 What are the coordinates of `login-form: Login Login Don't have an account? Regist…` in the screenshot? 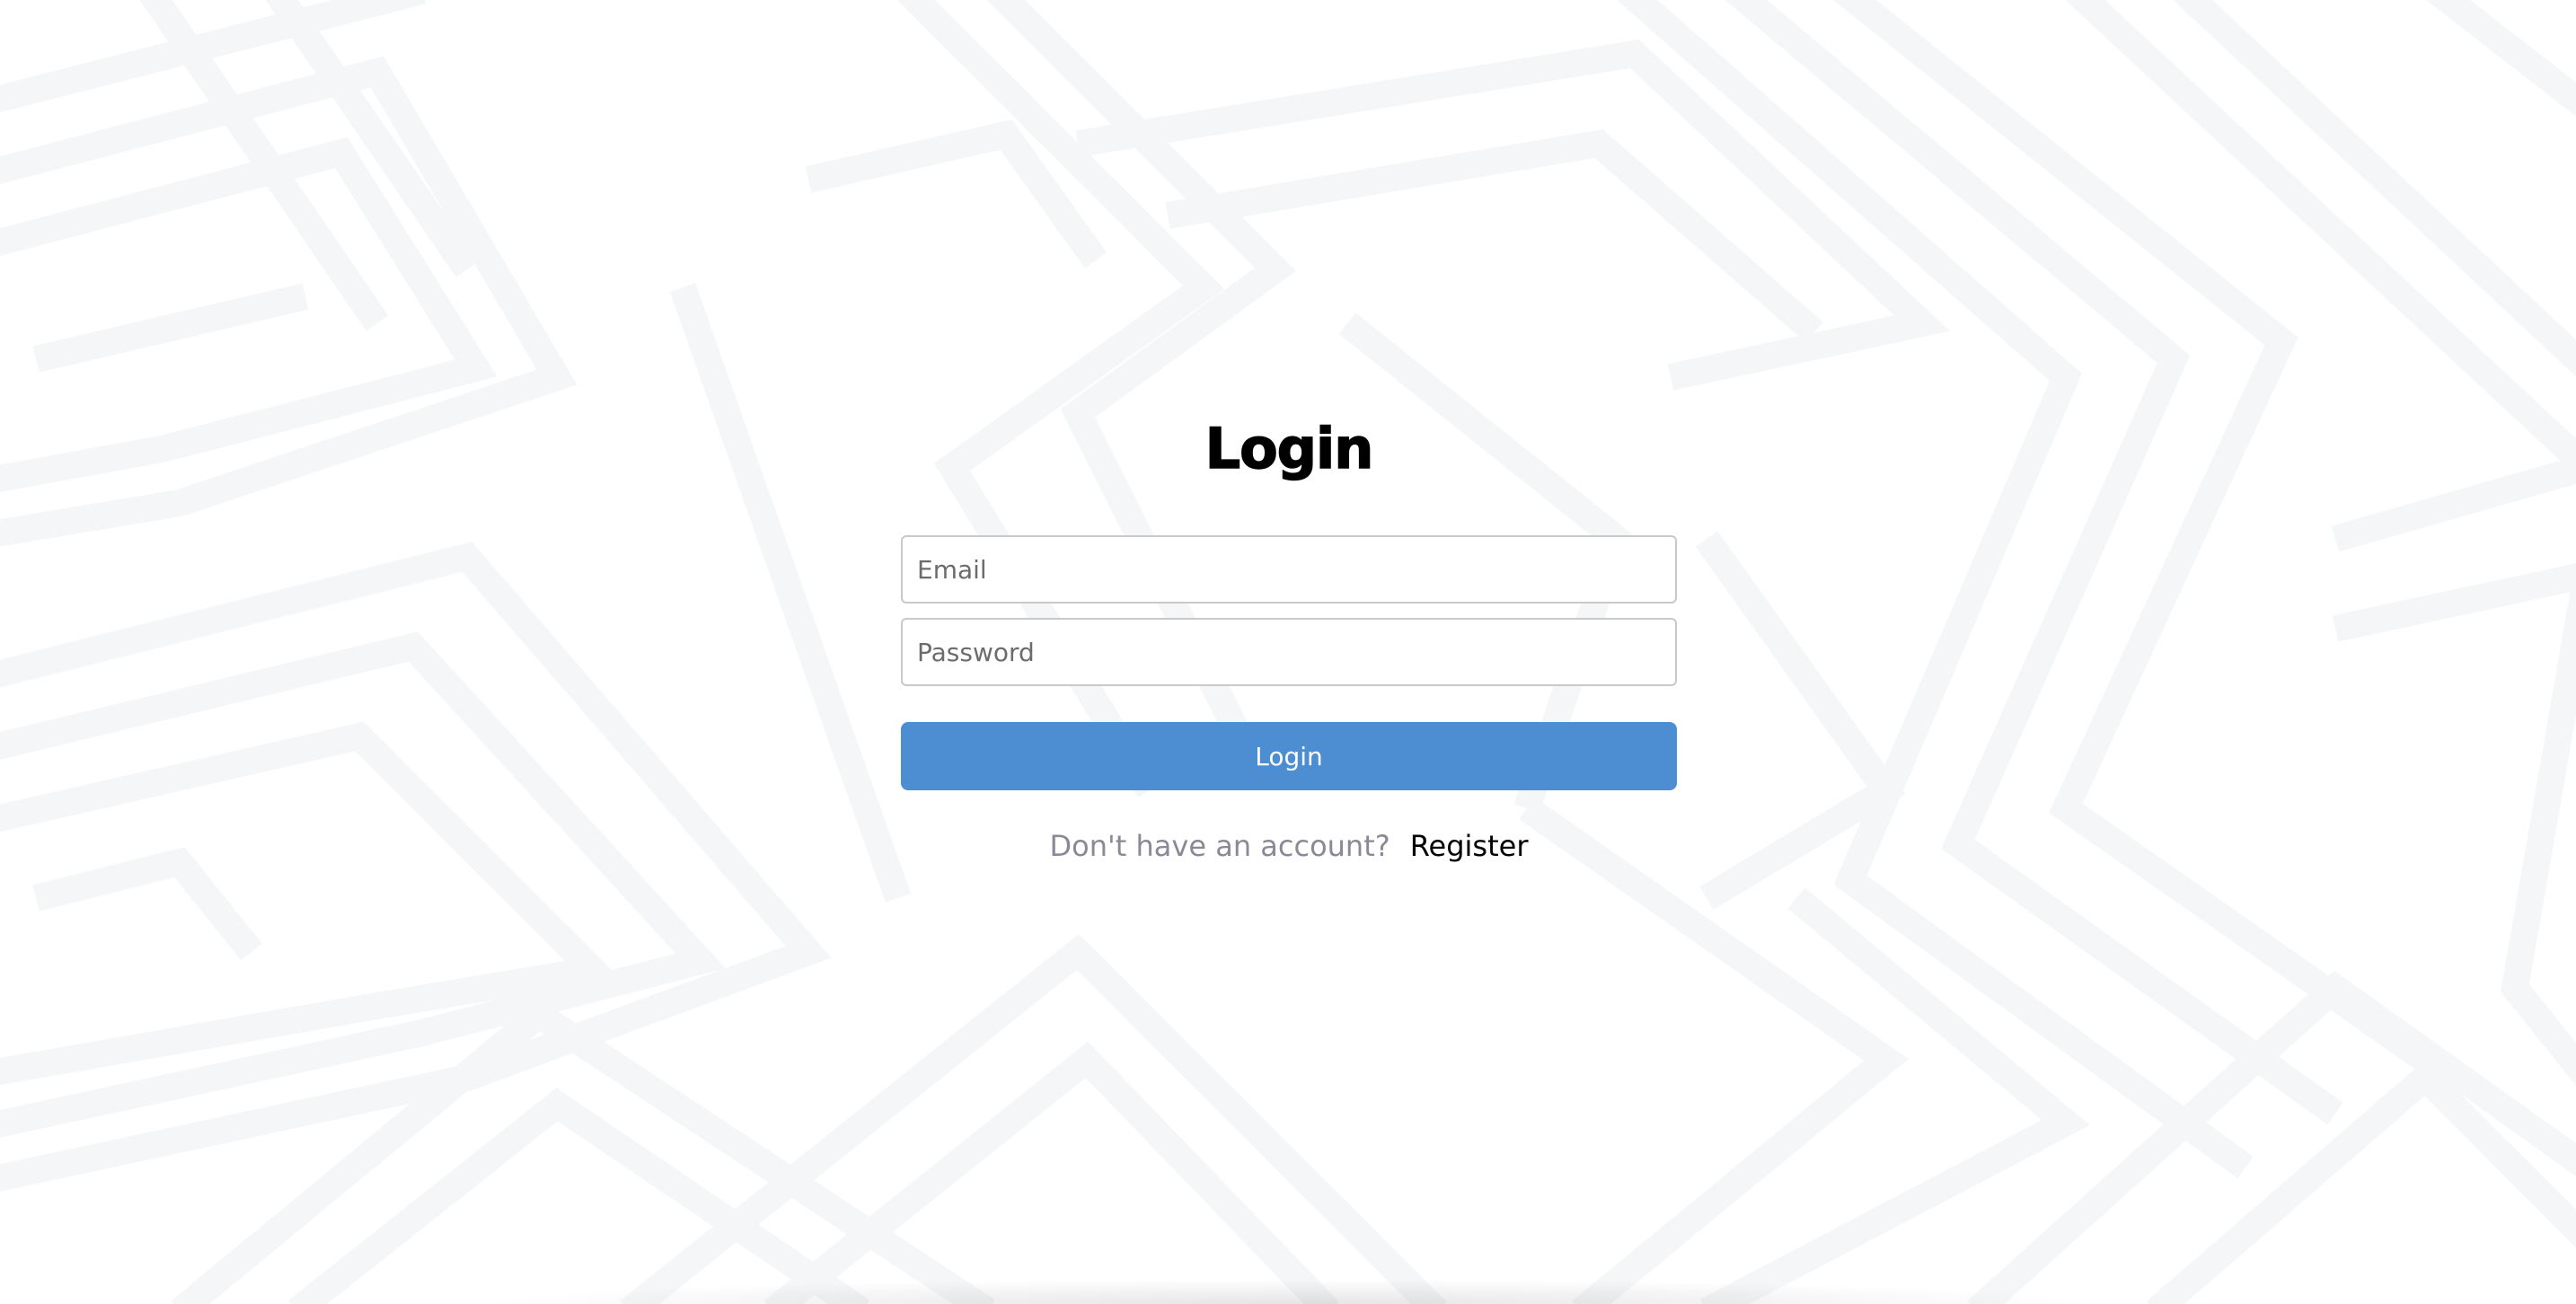 It's located at (1289, 638).